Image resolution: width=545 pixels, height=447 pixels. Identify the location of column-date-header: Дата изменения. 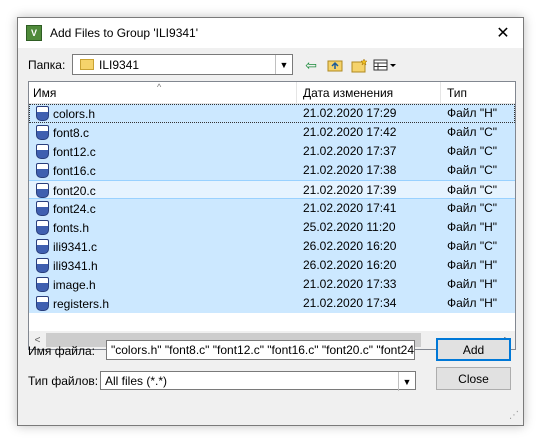
(369, 93).